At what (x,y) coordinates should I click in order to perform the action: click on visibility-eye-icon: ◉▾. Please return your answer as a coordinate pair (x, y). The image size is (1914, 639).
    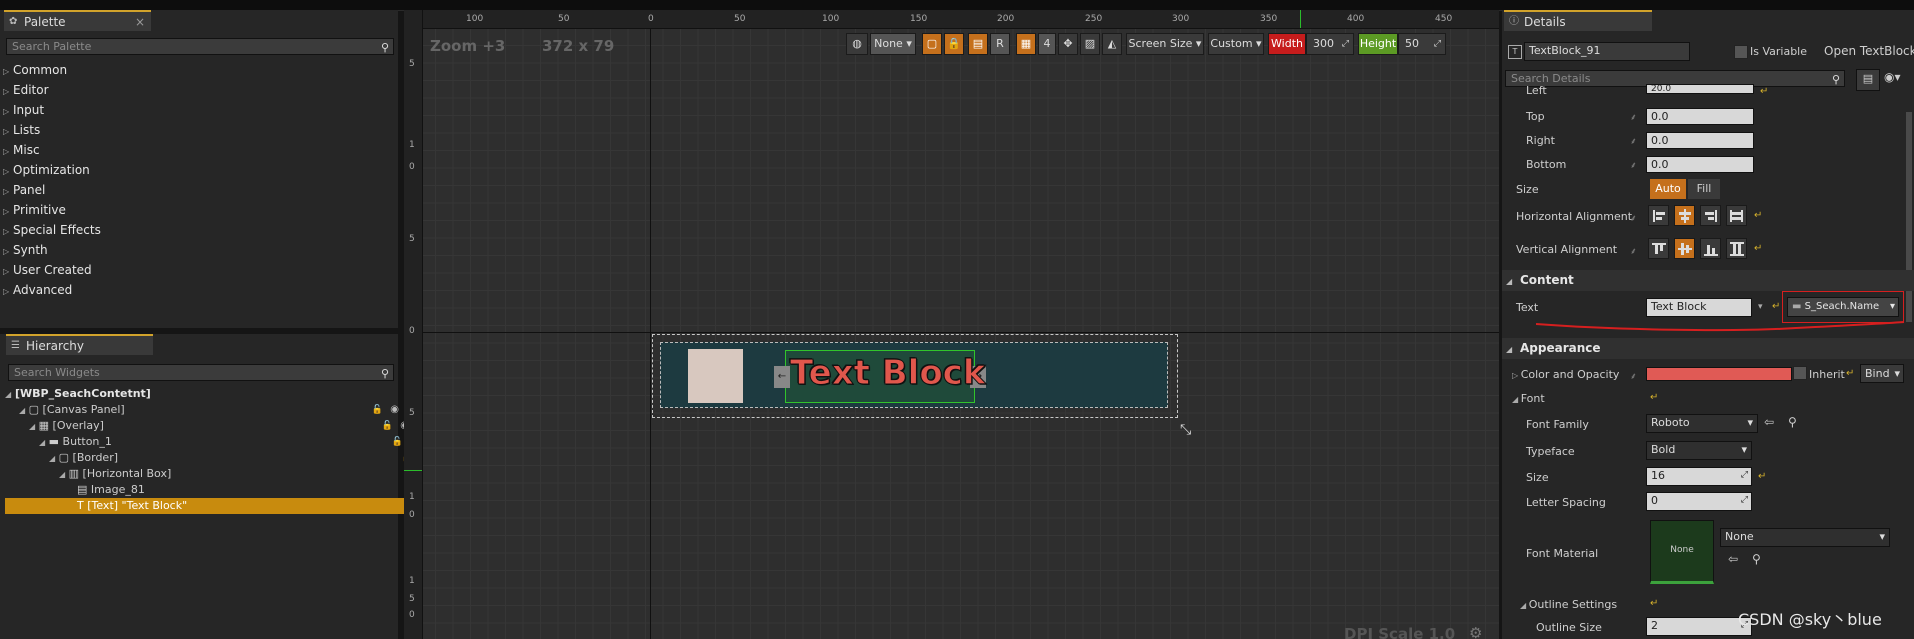
    Looking at the image, I should click on (1892, 77).